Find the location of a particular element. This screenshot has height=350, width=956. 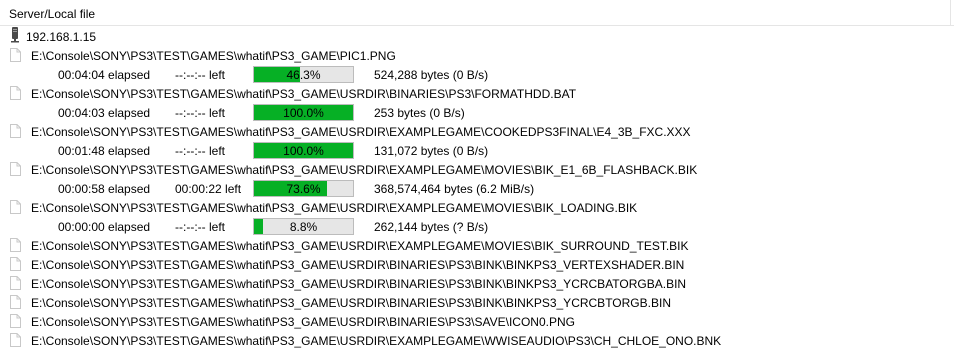

elapsed-time: 00:04:03 elapsed is located at coordinates (104, 113).